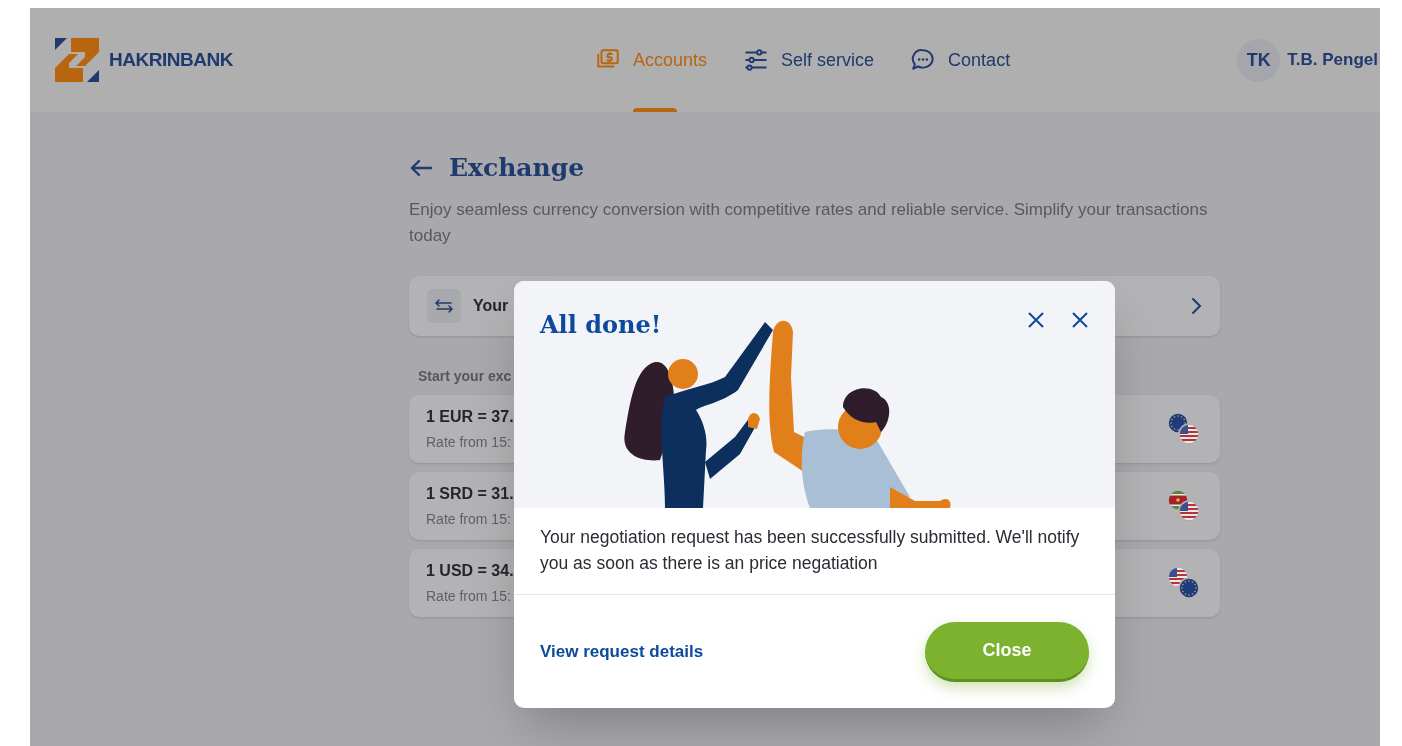 The image size is (1402, 746). I want to click on link-label: Your, so click(491, 305).